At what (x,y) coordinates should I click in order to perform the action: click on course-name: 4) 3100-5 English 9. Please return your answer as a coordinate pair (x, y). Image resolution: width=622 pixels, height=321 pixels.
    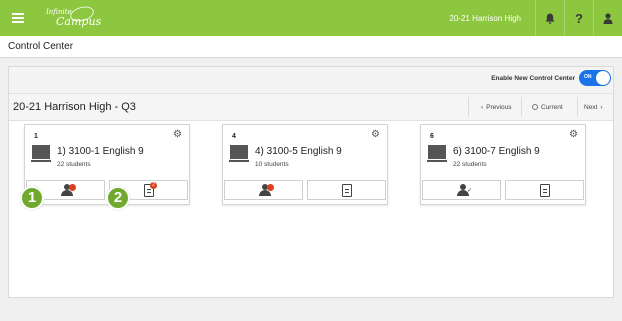
    Looking at the image, I should click on (298, 151).